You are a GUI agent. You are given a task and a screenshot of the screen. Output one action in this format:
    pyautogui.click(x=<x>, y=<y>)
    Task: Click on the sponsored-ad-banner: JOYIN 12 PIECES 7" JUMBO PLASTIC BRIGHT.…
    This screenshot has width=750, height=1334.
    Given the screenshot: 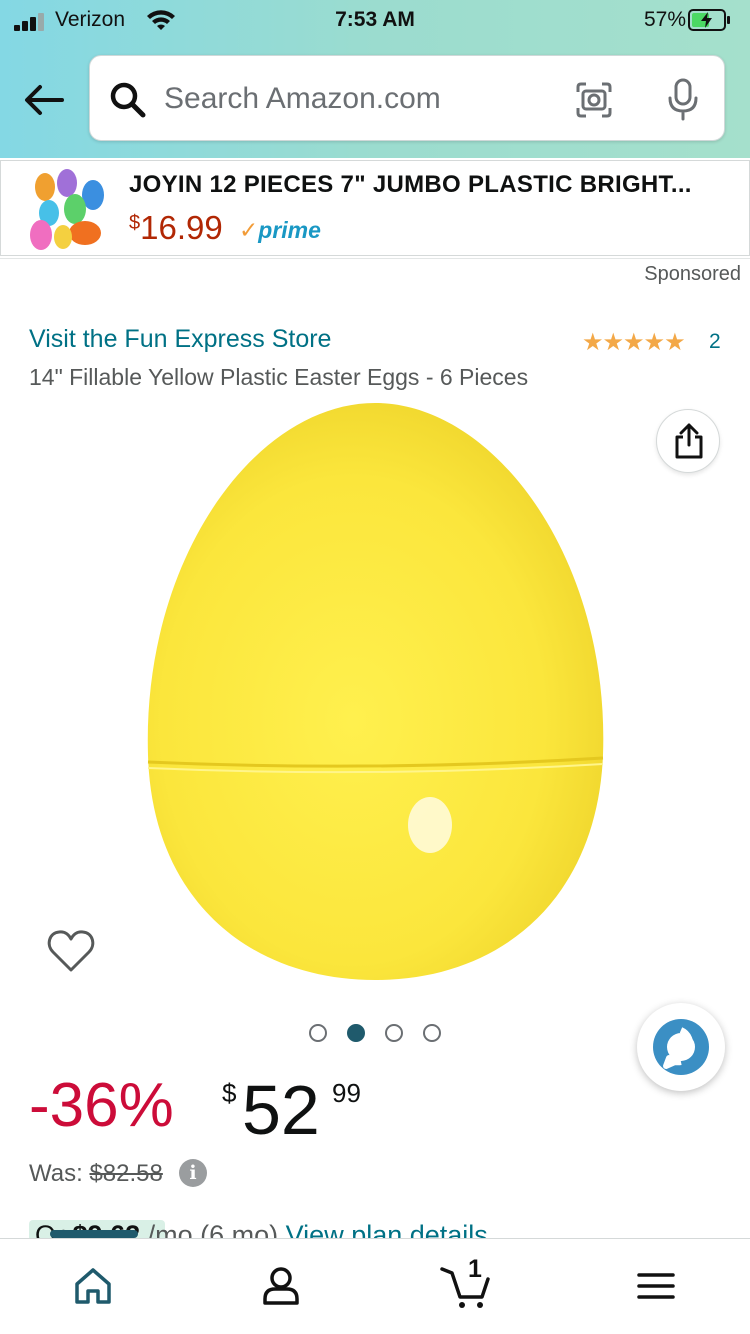 What is the action you would take?
    pyautogui.click(x=375, y=208)
    